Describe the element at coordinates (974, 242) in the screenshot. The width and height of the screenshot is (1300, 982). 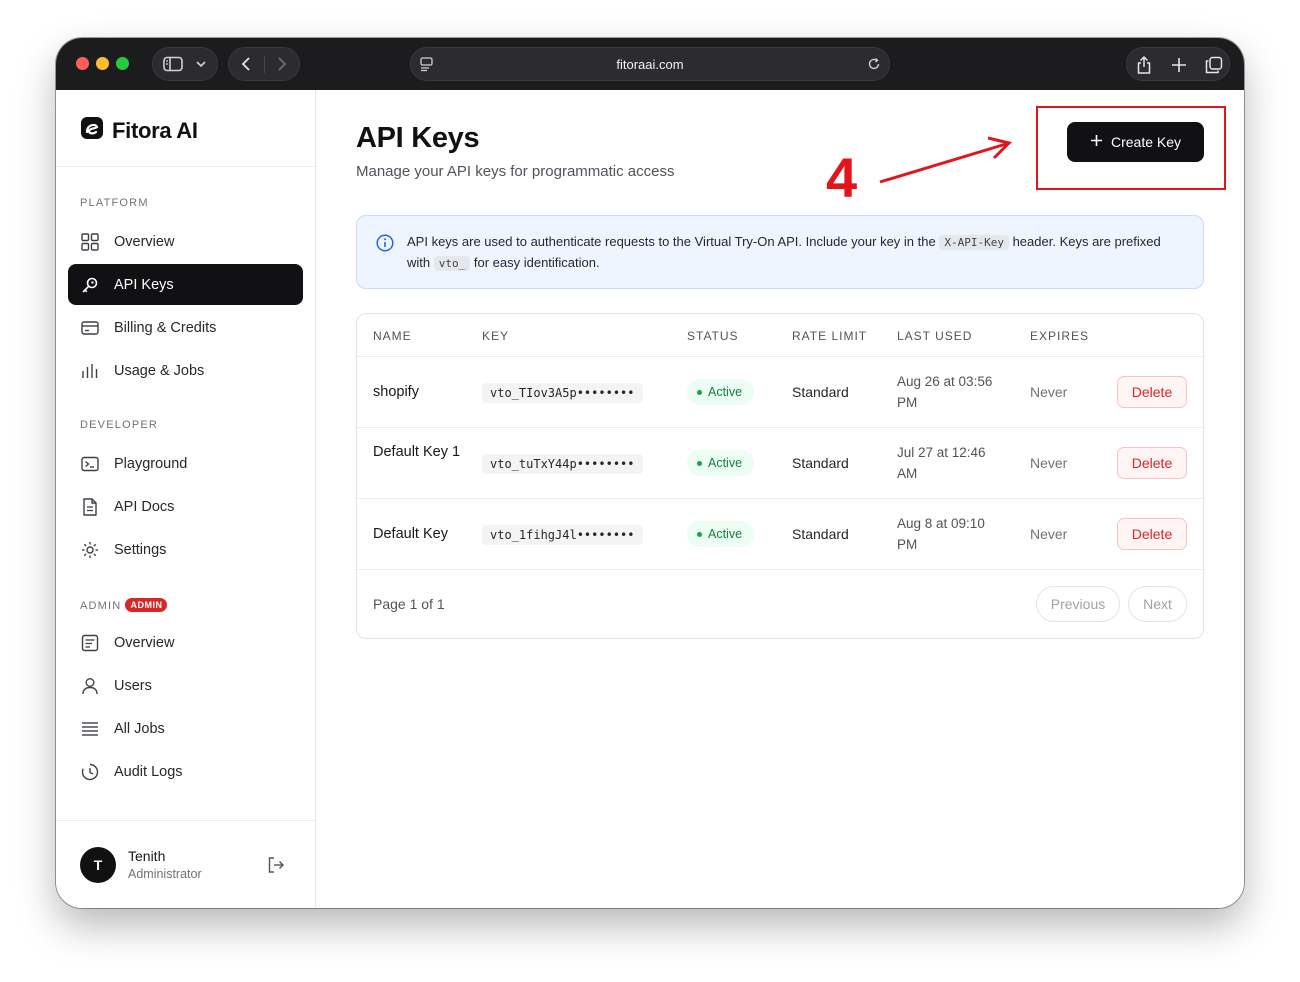
I see `code-snippet: X-API-Key` at that location.